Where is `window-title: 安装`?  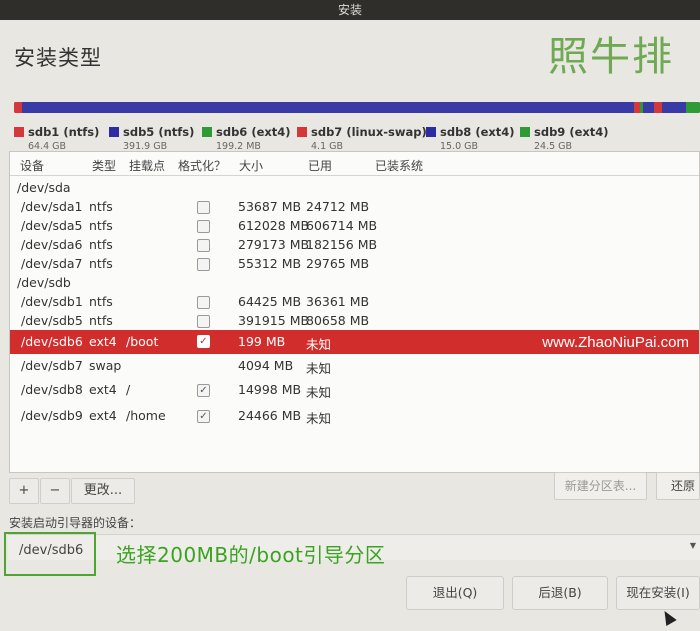 window-title: 安装 is located at coordinates (349, 10).